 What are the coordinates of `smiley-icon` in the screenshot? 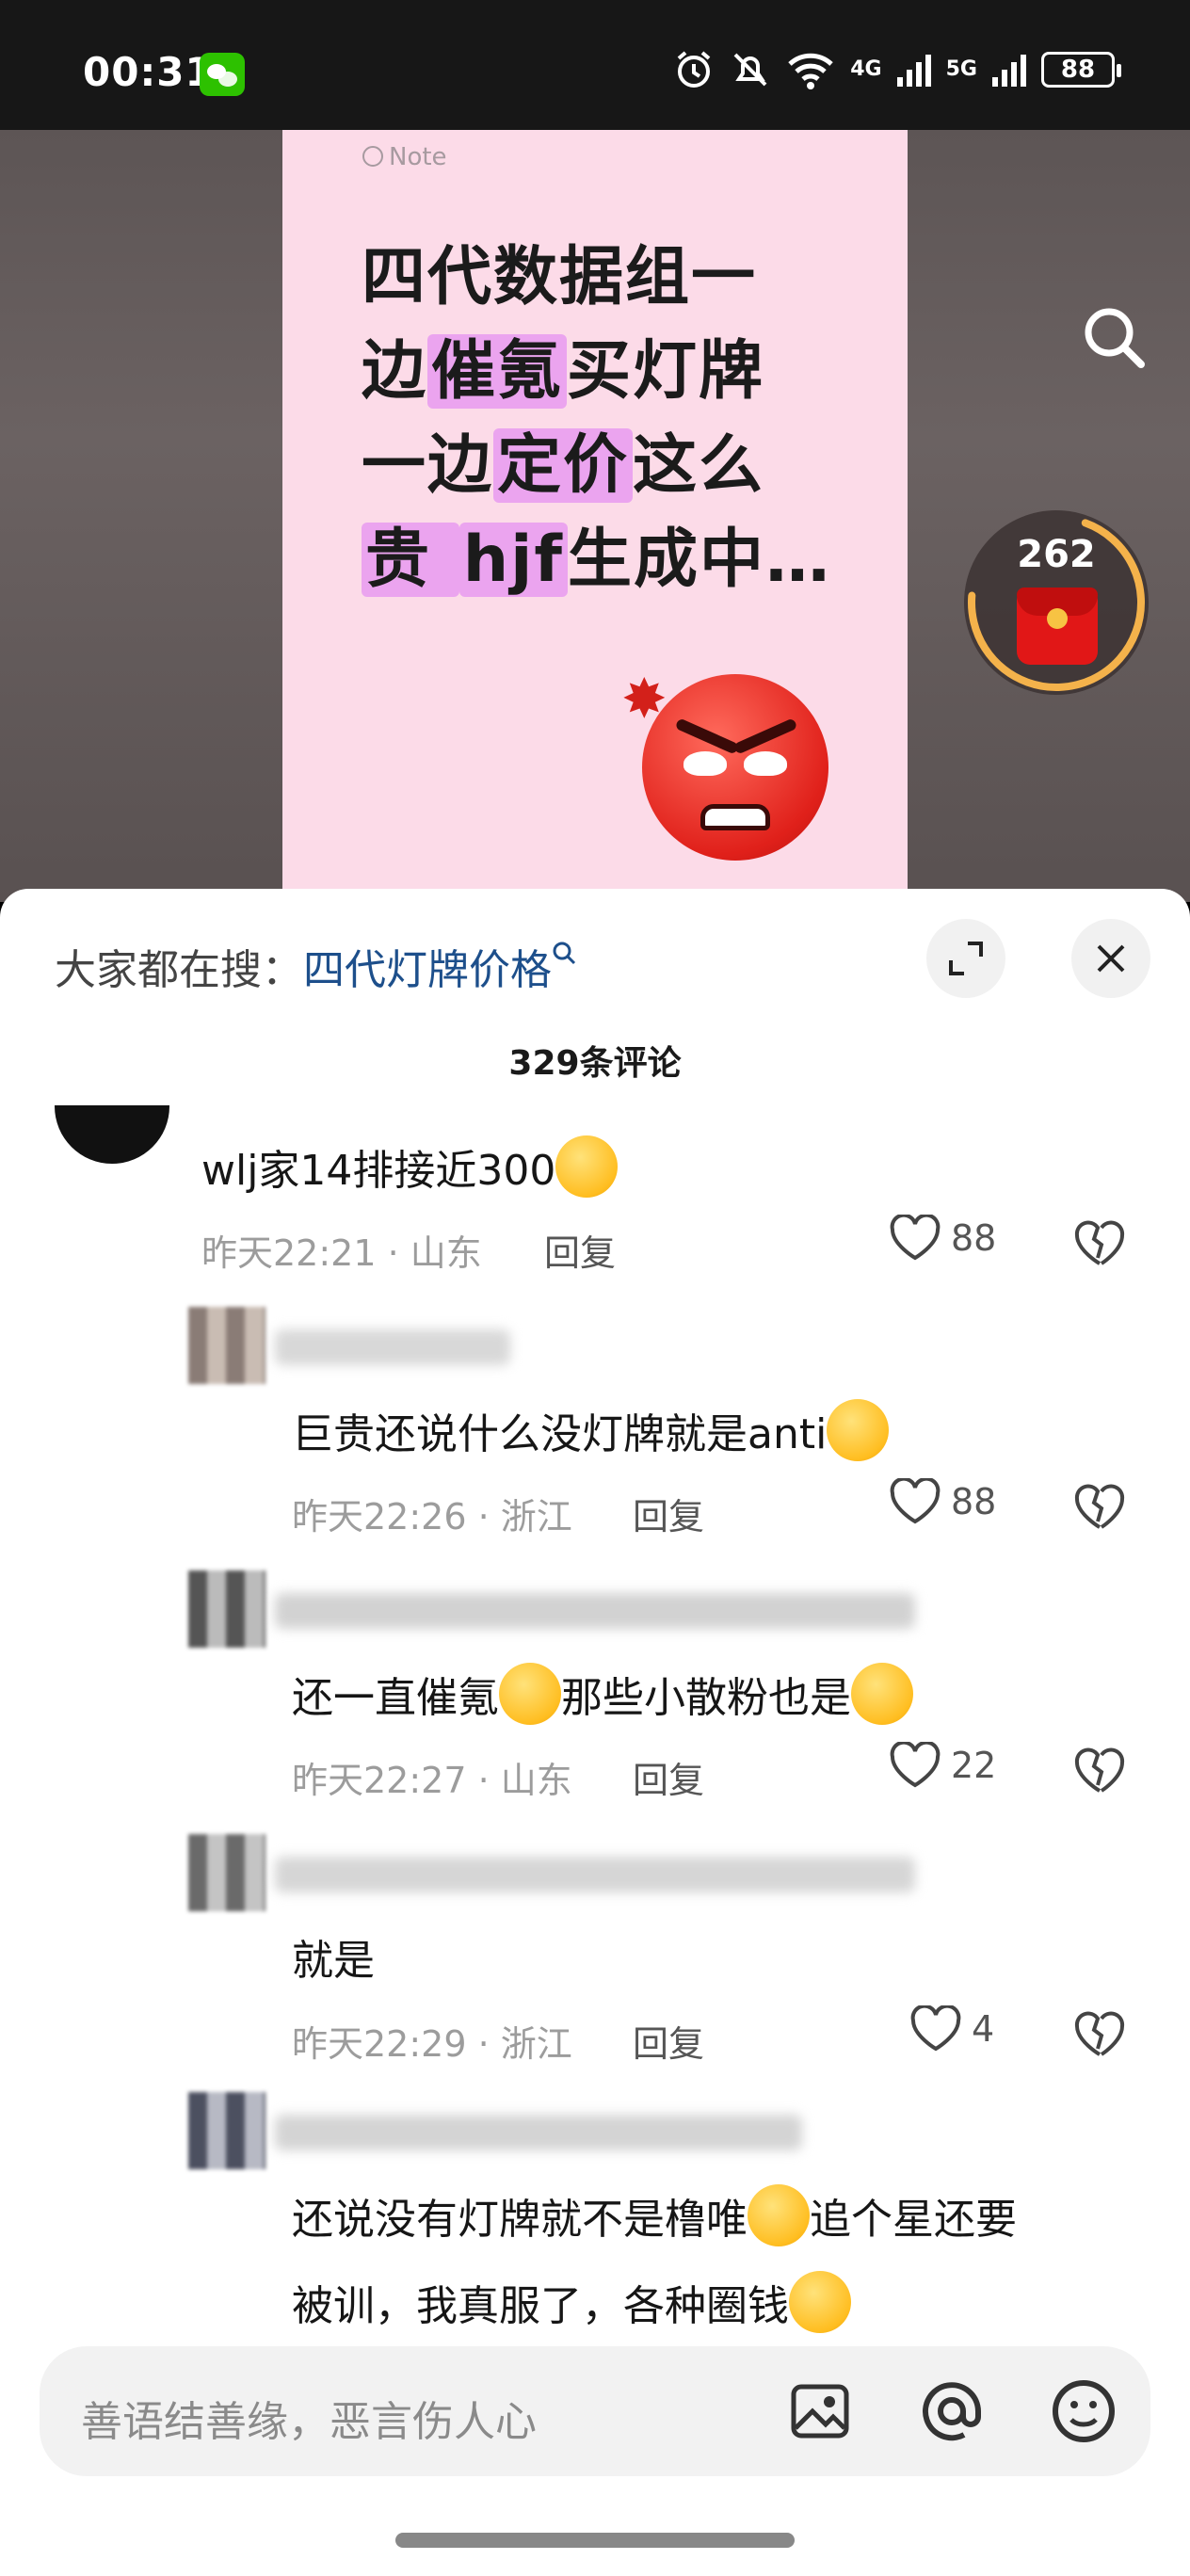 It's located at (1084, 2411).